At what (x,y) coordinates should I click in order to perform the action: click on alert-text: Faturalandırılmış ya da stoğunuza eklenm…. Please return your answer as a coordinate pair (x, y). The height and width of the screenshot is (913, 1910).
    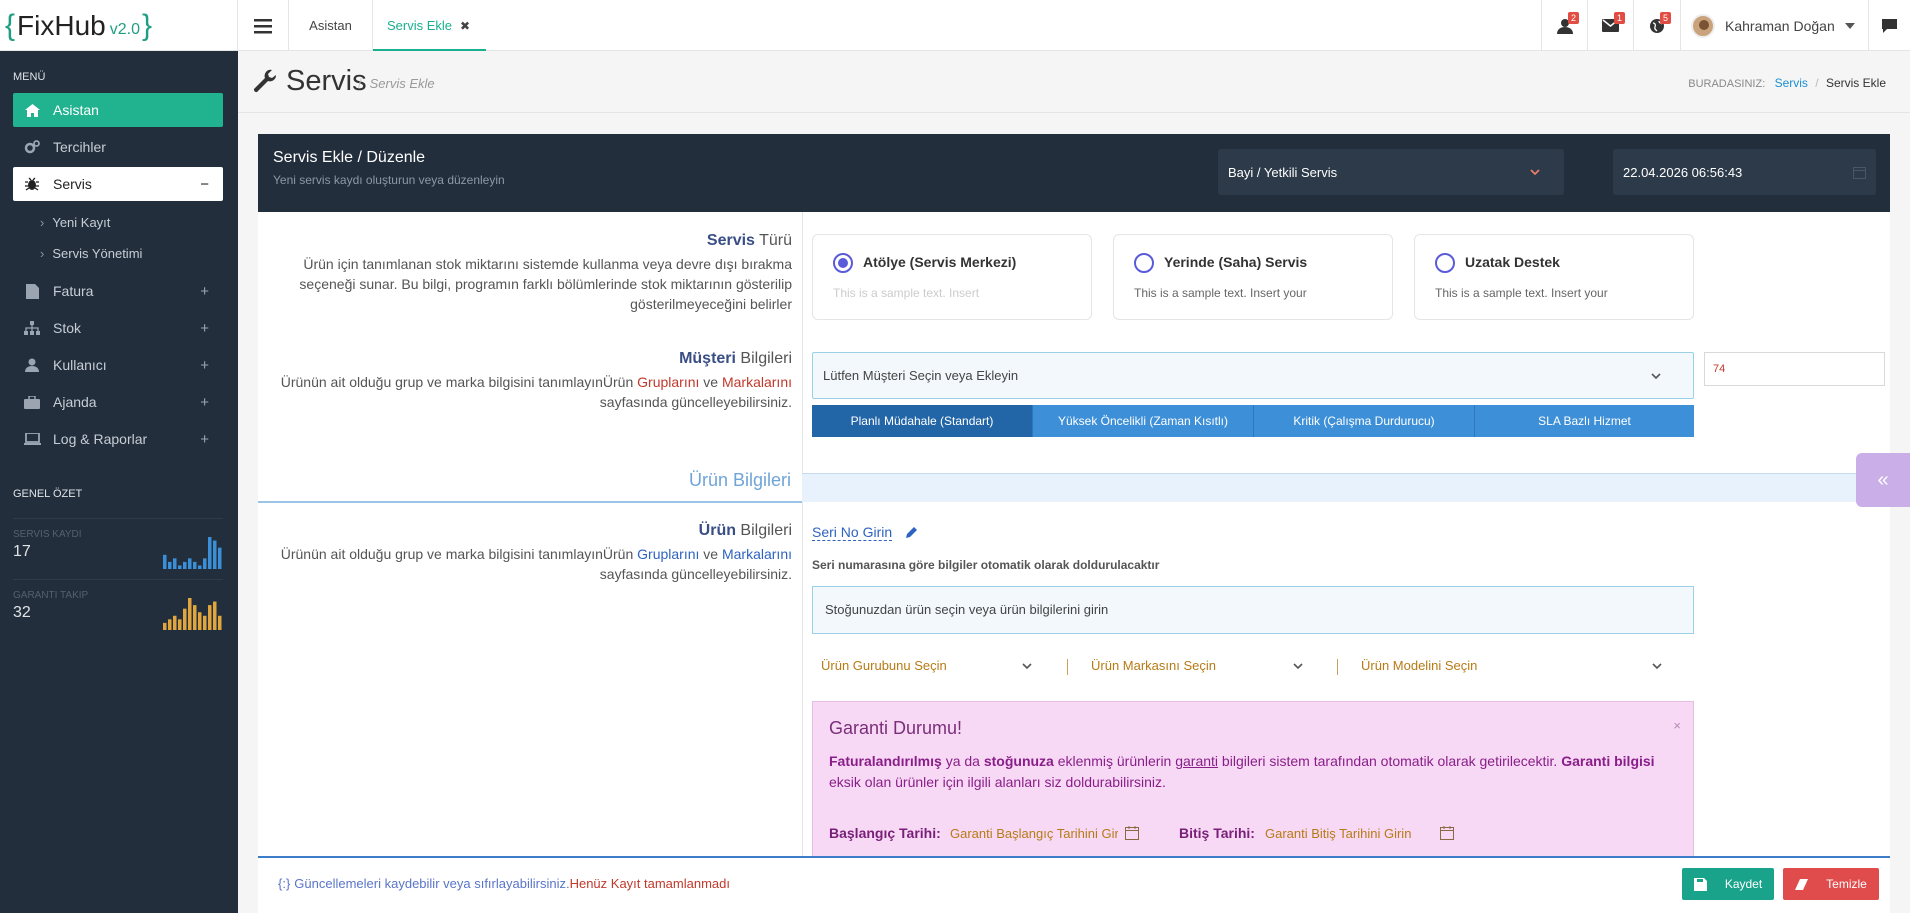
    Looking at the image, I should click on (1242, 771).